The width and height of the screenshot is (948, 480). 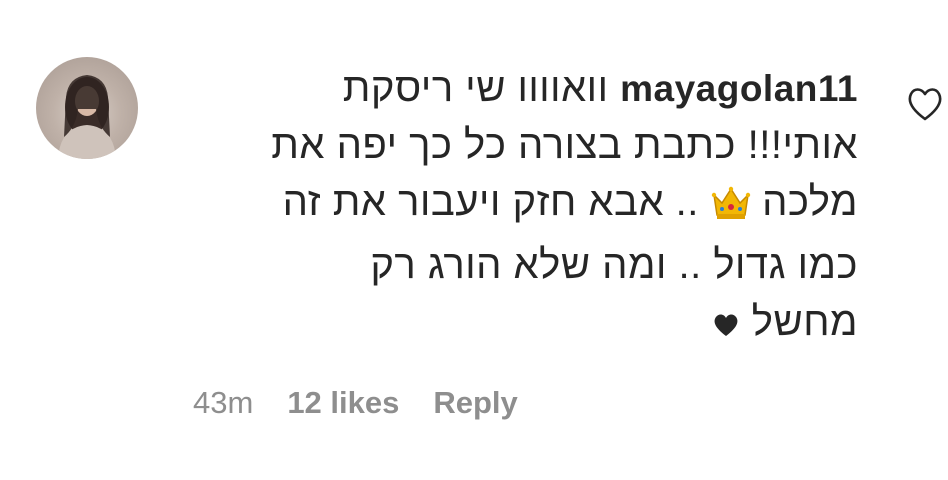 I want to click on comment-line-1: mayagolan11 וואוווו שי ריסקת, so click(x=518, y=88).